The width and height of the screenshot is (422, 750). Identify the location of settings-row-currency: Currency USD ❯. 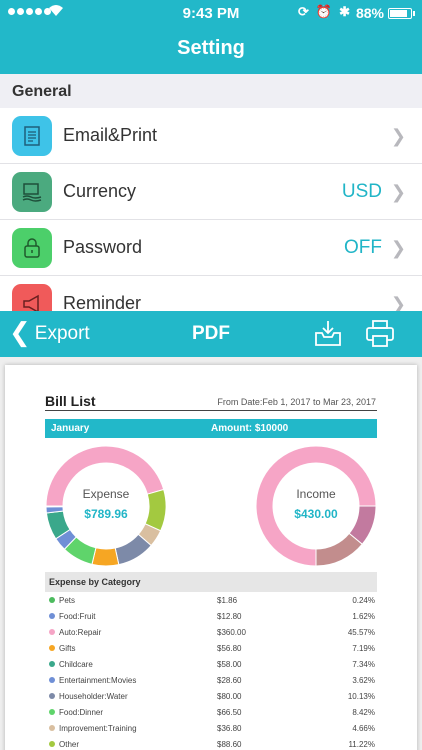
(211, 192).